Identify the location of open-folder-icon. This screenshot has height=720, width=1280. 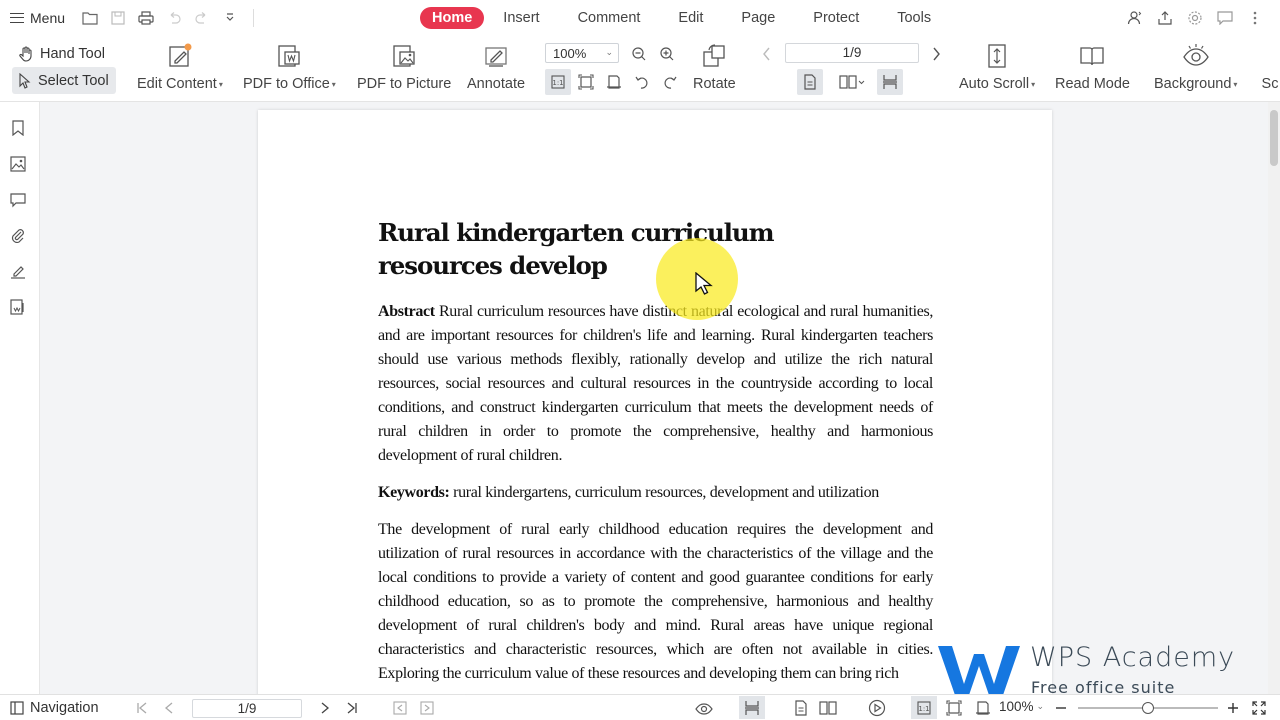
(90, 18).